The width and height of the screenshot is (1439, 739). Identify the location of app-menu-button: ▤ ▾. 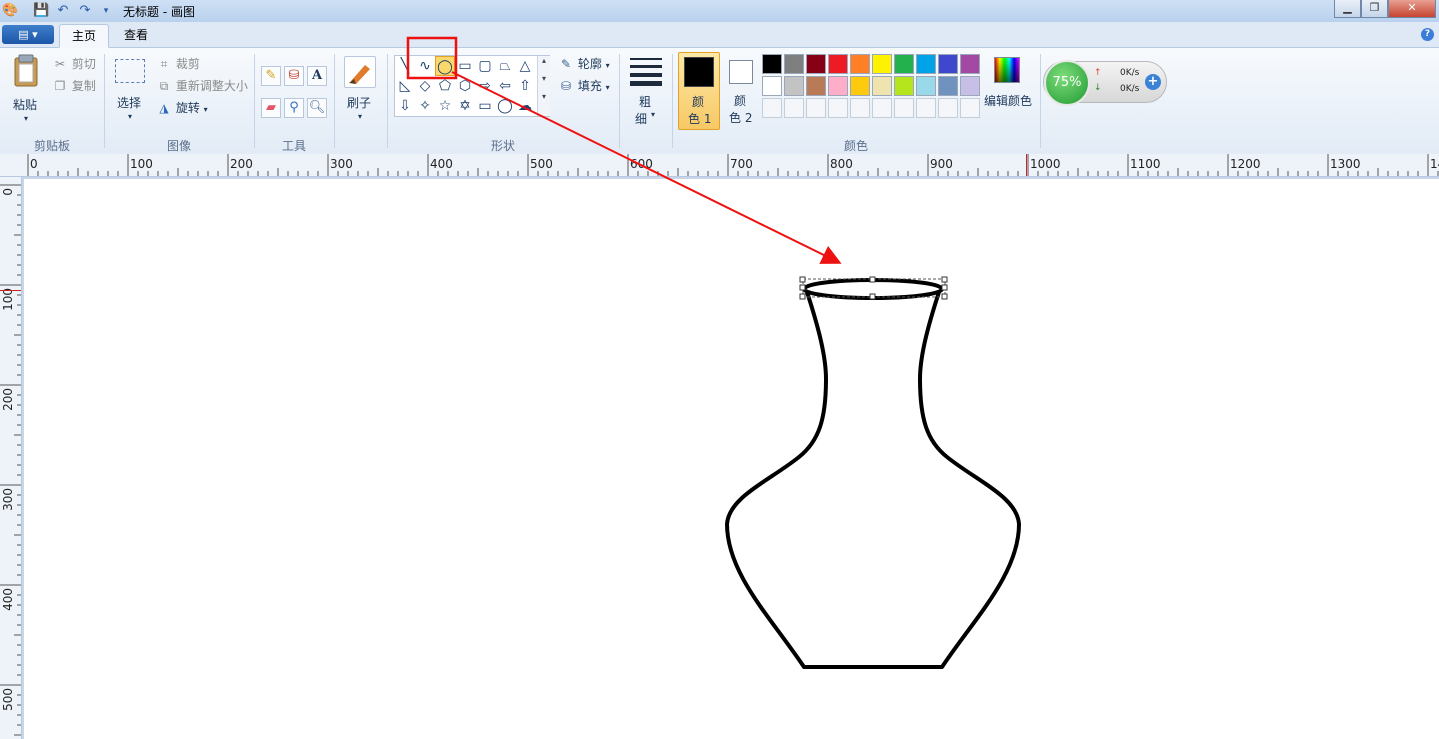
(28, 34).